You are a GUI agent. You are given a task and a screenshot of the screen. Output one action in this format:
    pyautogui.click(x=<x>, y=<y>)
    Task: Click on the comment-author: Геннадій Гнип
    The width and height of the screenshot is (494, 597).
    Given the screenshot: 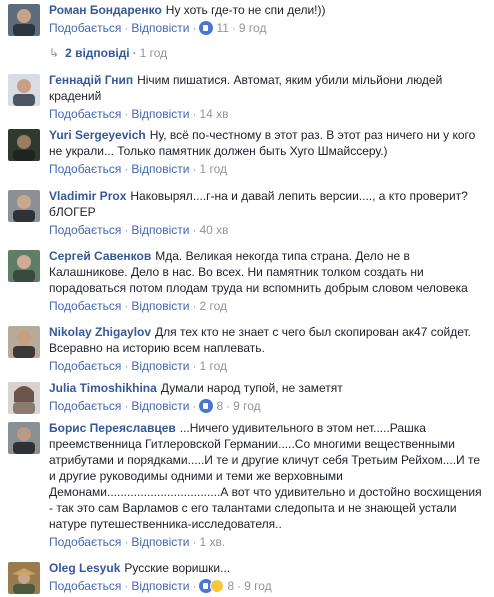 What is the action you would take?
    pyautogui.click(x=91, y=80)
    